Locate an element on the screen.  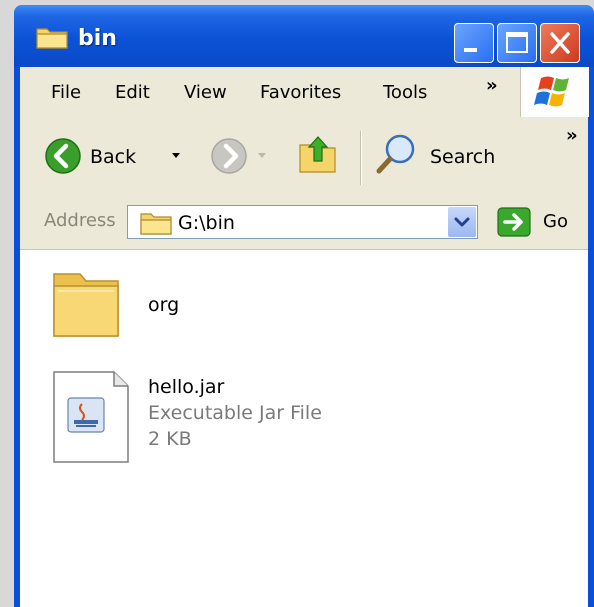
menu-tools: Tools is located at coordinates (405, 92).